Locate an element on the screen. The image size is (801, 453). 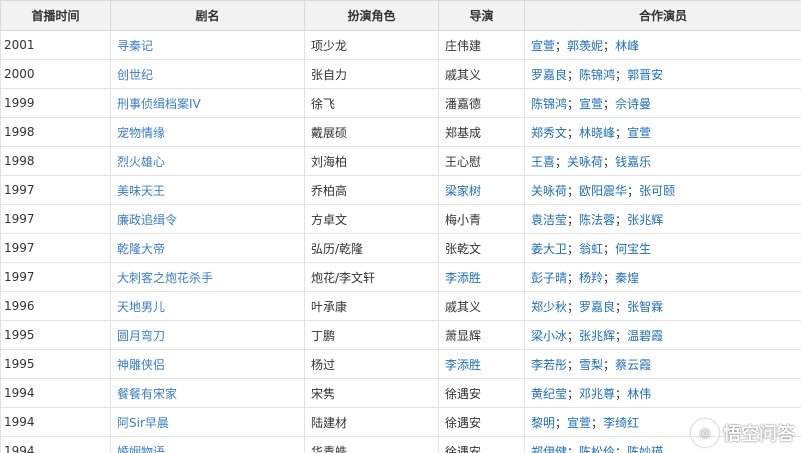
table-row: 1998 宠物情缘 戴展硕 郑基成 郑秀文；林晓峰；宣萱 is located at coordinates (400, 132).